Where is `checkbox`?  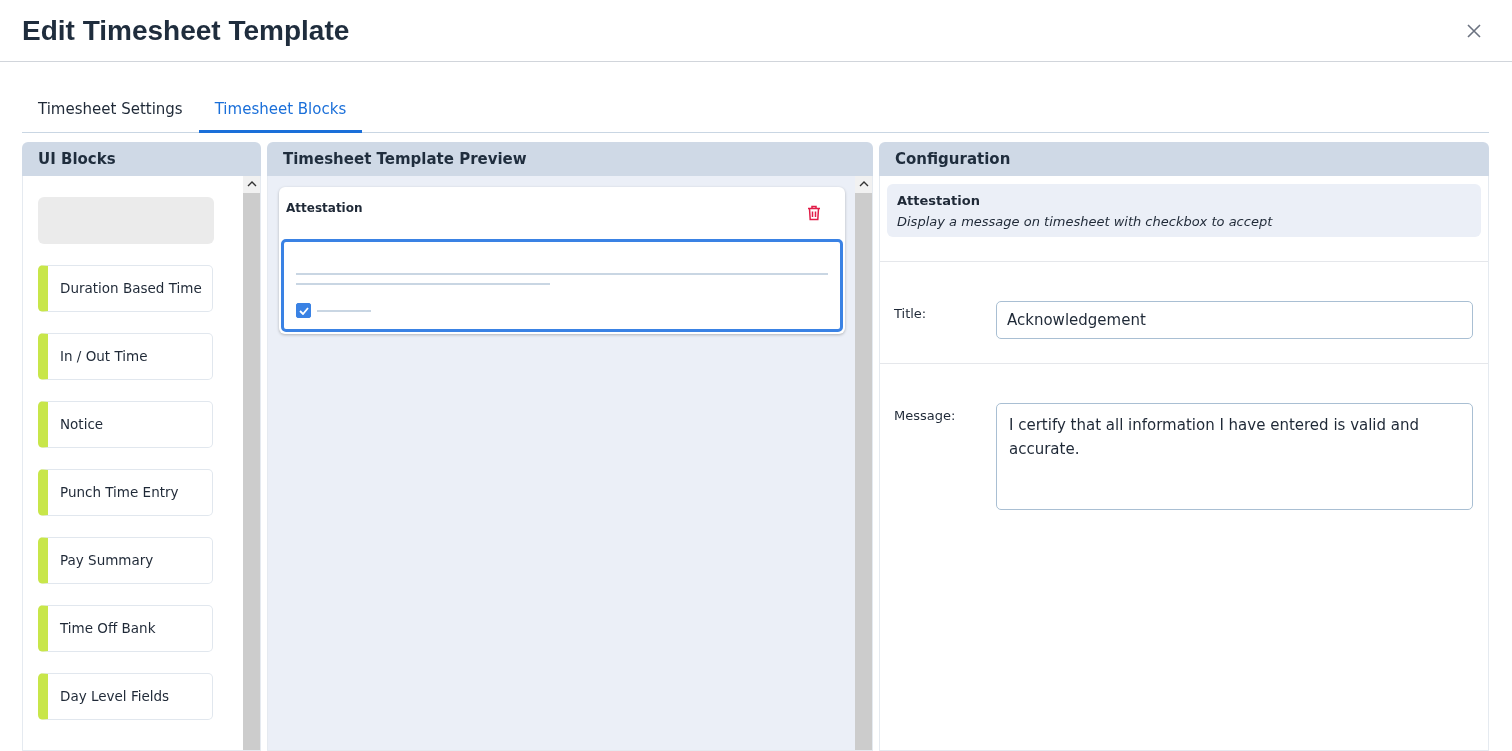 checkbox is located at coordinates (303, 310).